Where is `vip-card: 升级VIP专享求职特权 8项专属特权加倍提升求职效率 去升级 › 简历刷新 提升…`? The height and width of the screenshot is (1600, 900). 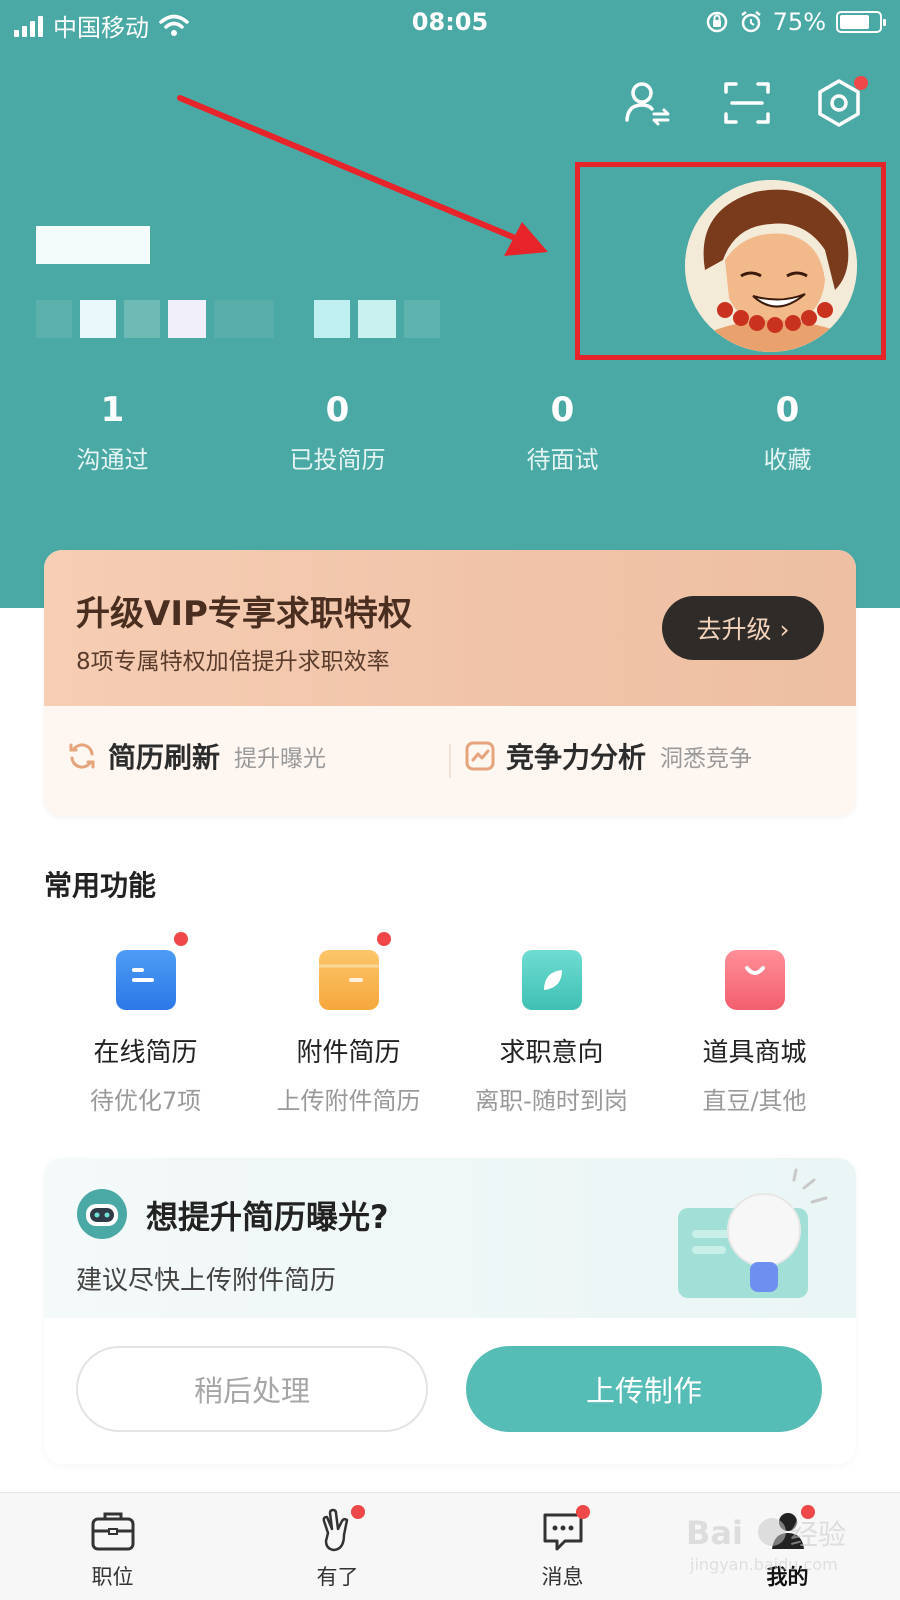 vip-card: 升级VIP专享求职特权 8项专属特权加倍提升求职效率 去升级 › 简历刷新 提升… is located at coordinates (450, 683).